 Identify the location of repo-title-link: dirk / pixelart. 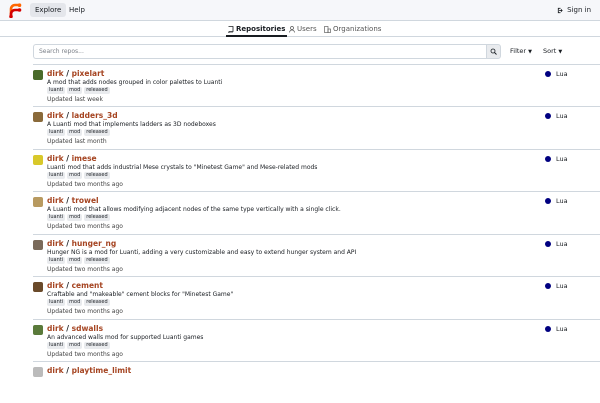
(75, 73).